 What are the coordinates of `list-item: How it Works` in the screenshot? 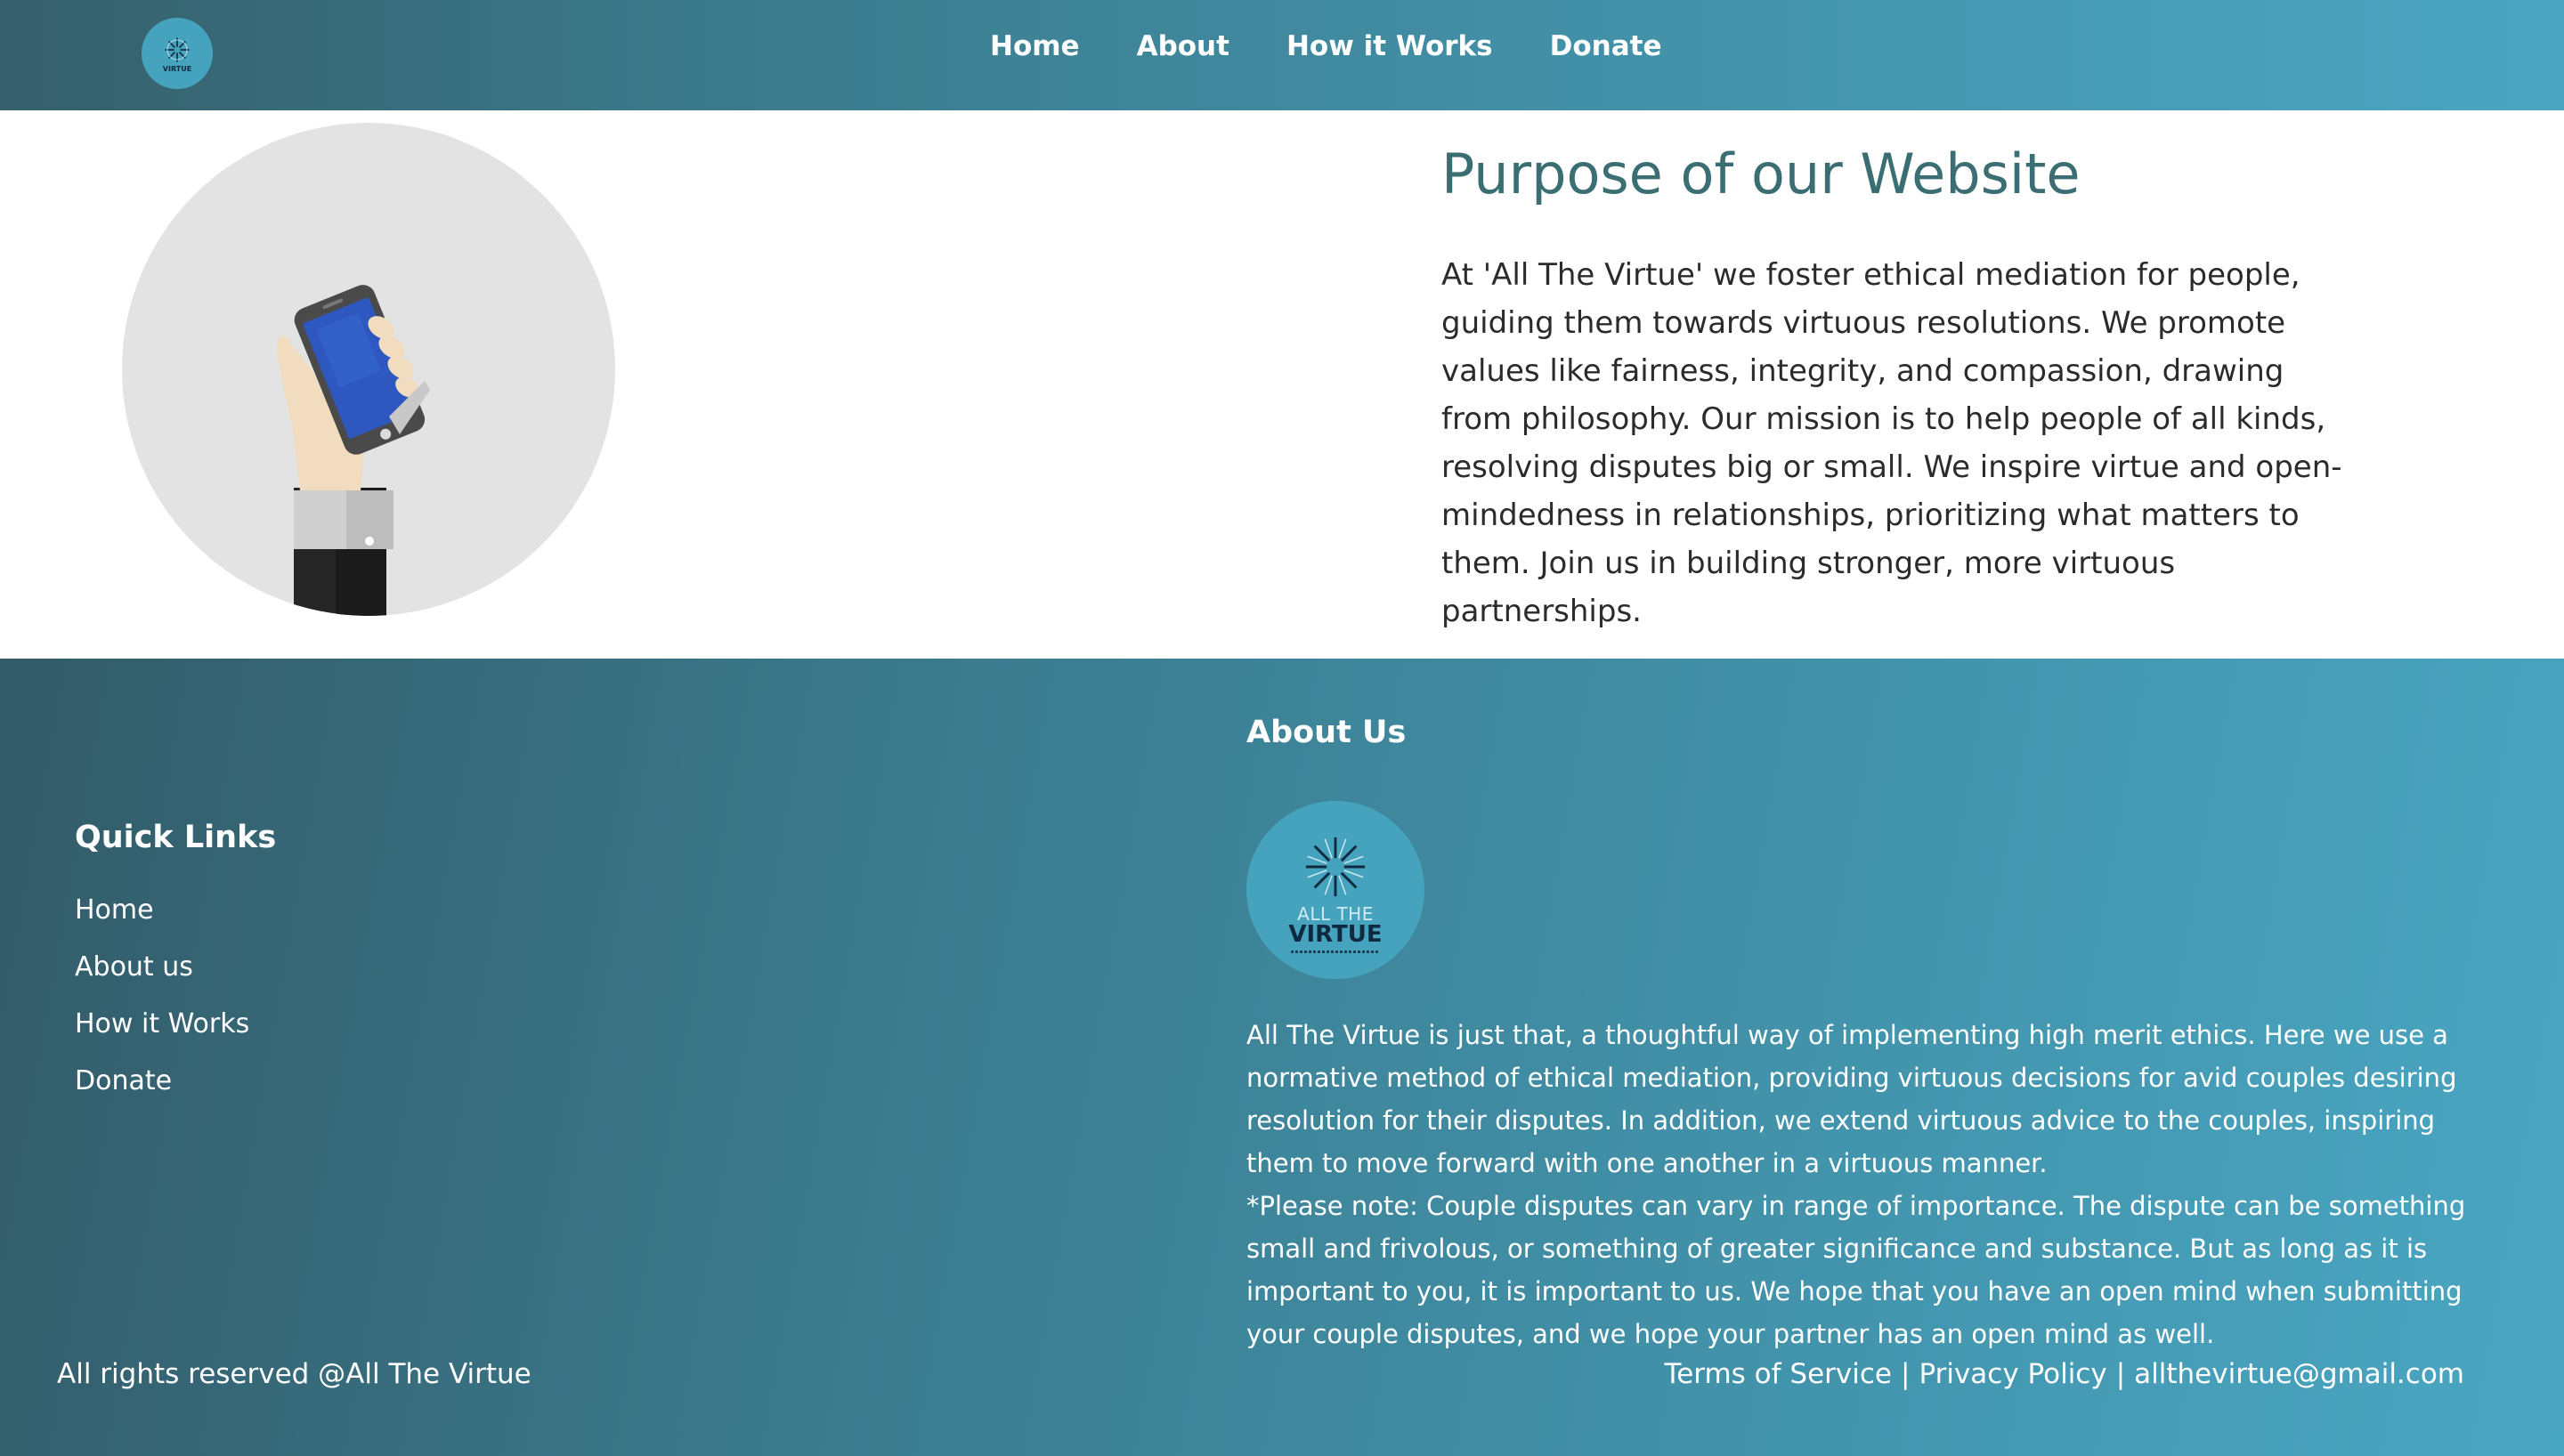 It's located at (162, 1036).